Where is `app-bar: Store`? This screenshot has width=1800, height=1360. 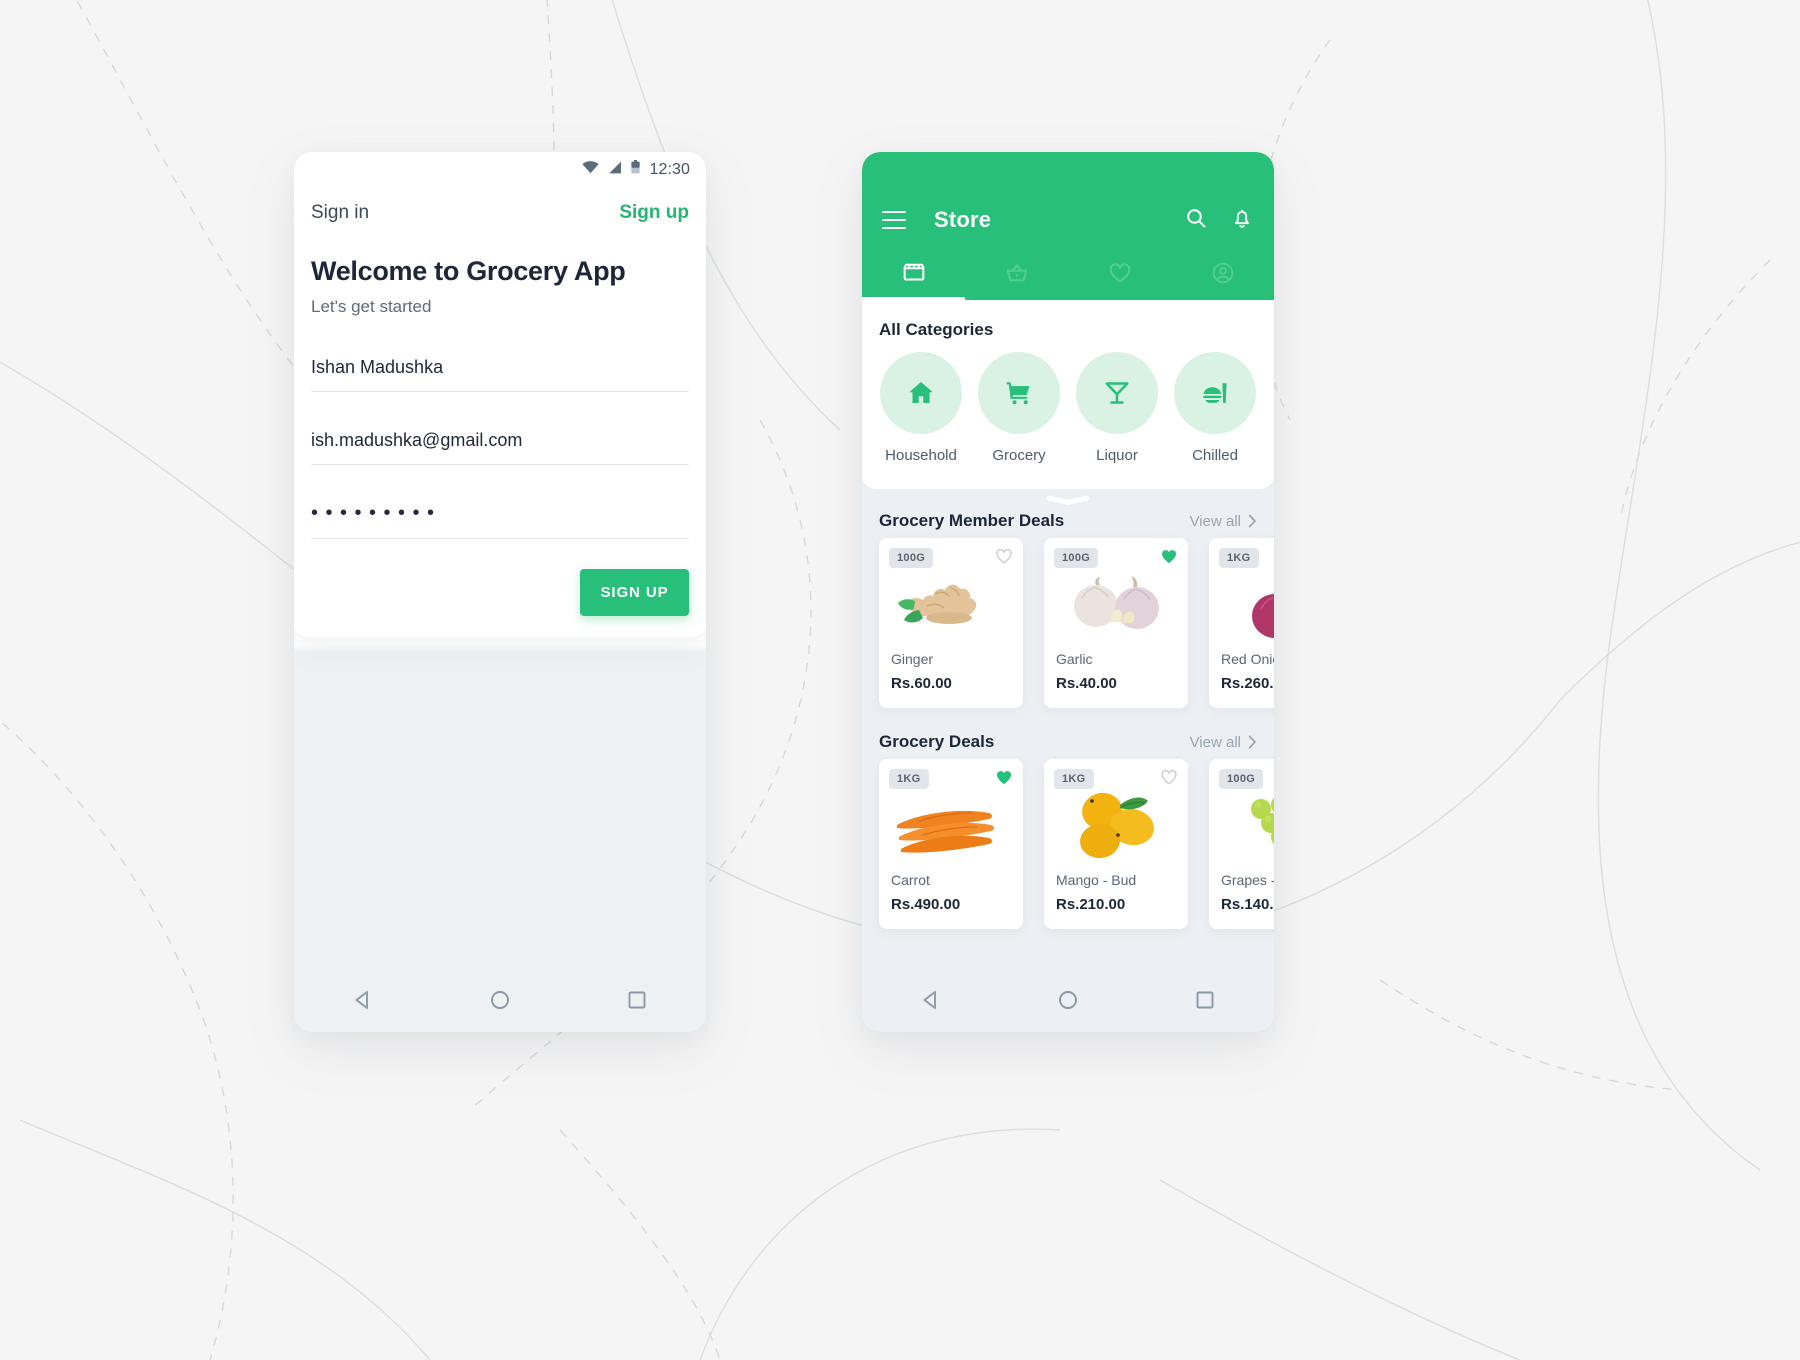
app-bar: Store is located at coordinates (1068, 226).